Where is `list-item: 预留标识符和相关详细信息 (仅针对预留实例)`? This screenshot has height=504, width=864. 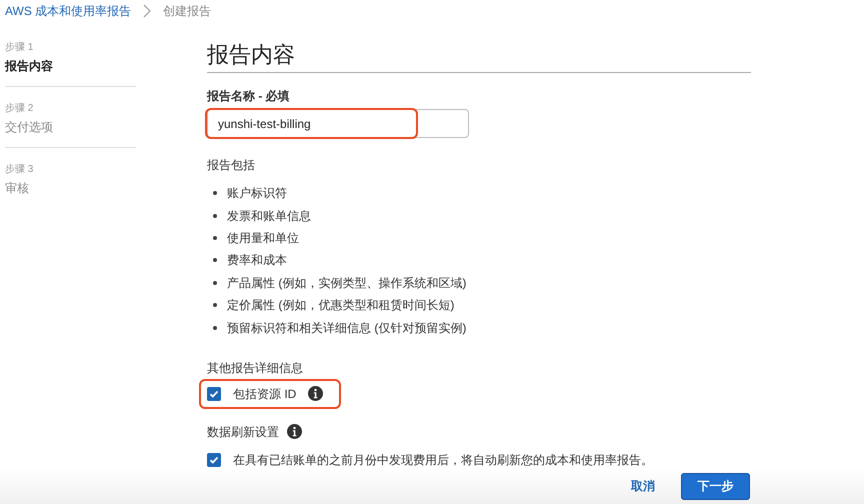
list-item: 预留标识符和相关详细信息 (仅针对预留实例) is located at coordinates (346, 328).